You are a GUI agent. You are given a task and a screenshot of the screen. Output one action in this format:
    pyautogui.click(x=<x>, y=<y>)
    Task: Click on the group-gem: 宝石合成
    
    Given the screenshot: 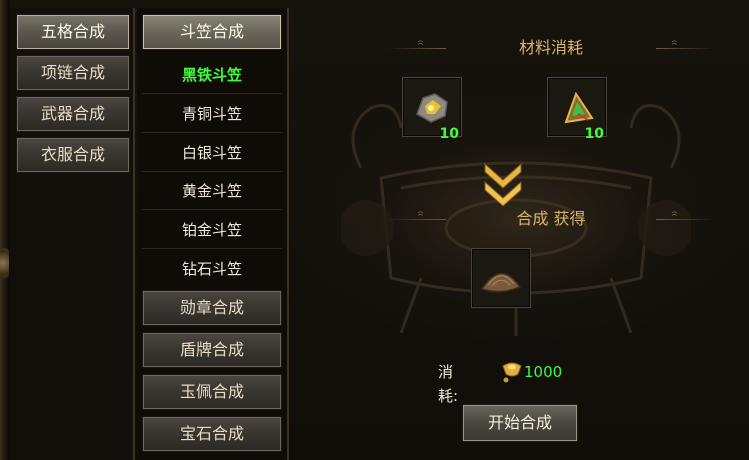 What is the action you would take?
    pyautogui.click(x=212, y=434)
    